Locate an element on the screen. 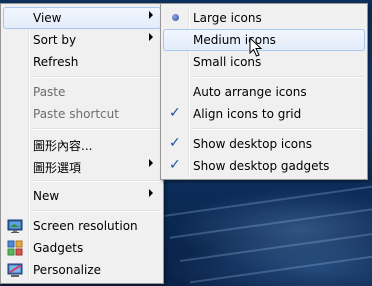 This screenshot has height=286, width=372. personalize-icon is located at coordinates (15, 270).